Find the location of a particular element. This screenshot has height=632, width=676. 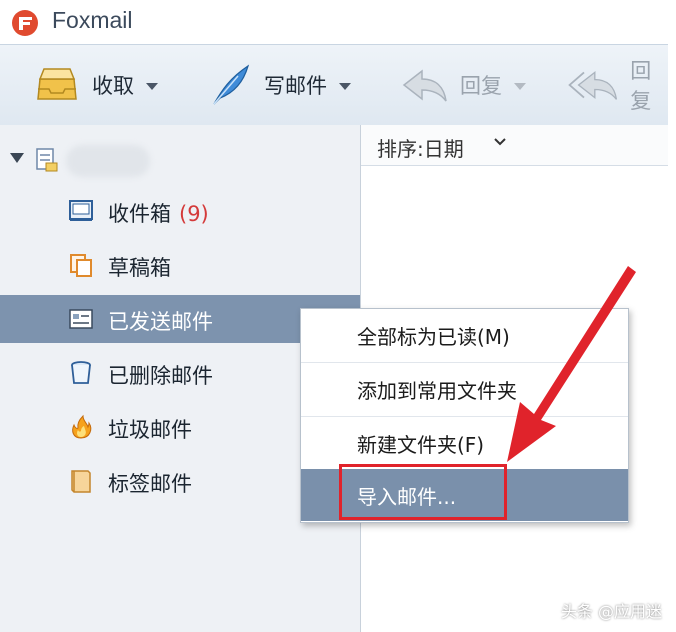

folder-label-deleted: 已删除邮件 is located at coordinates (160, 376).